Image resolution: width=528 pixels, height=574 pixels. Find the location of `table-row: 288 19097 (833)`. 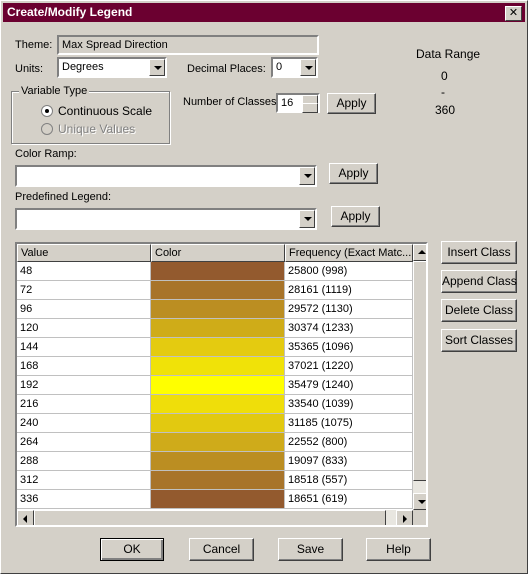

table-row: 288 19097 (833) is located at coordinates (215, 461).